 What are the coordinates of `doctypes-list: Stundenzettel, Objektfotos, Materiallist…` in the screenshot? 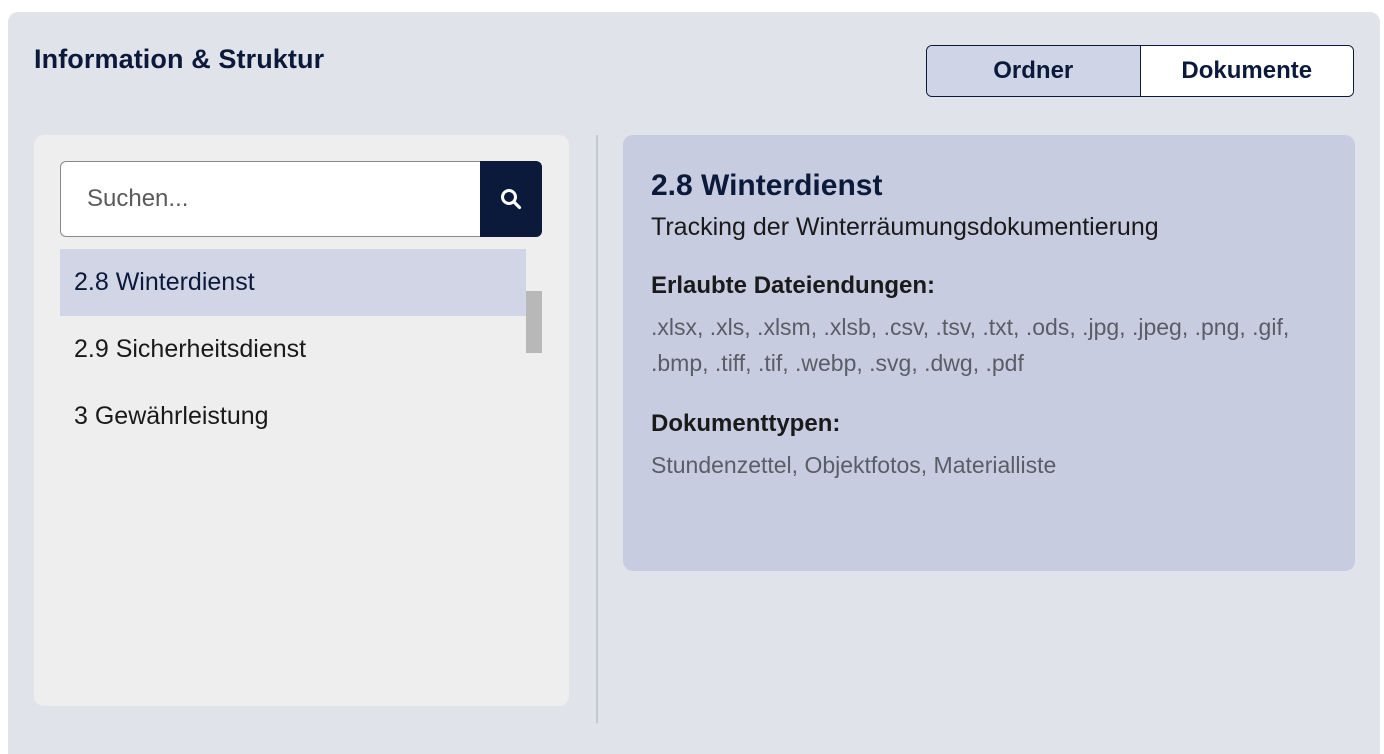 It's located at (854, 465).